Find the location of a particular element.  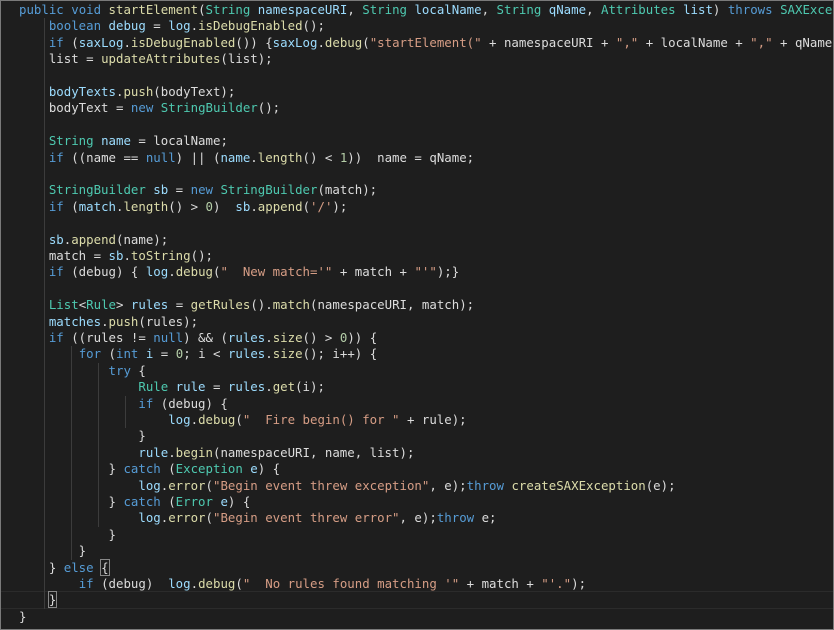

code-line: boolean debug = log.isDebugEnabled(); is located at coordinates (172, 26).